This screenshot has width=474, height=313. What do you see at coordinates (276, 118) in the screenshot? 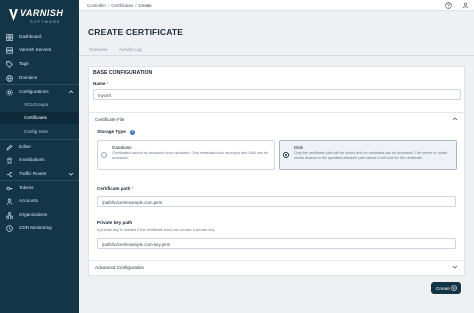
I see `certificate-file-section: Certificate File` at bounding box center [276, 118].